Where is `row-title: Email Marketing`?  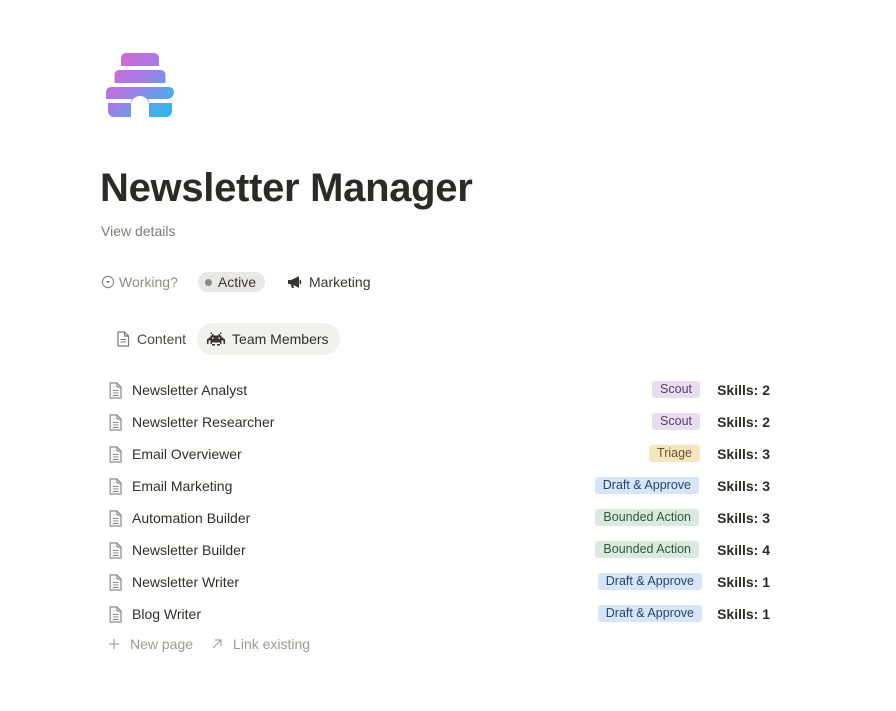
row-title: Email Marketing is located at coordinates (182, 486).